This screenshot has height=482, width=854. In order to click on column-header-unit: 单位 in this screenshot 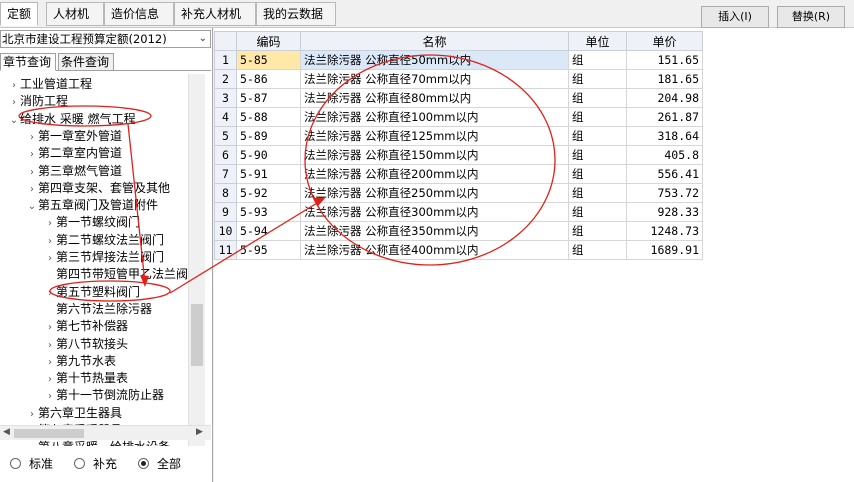, I will do `click(597, 41)`.